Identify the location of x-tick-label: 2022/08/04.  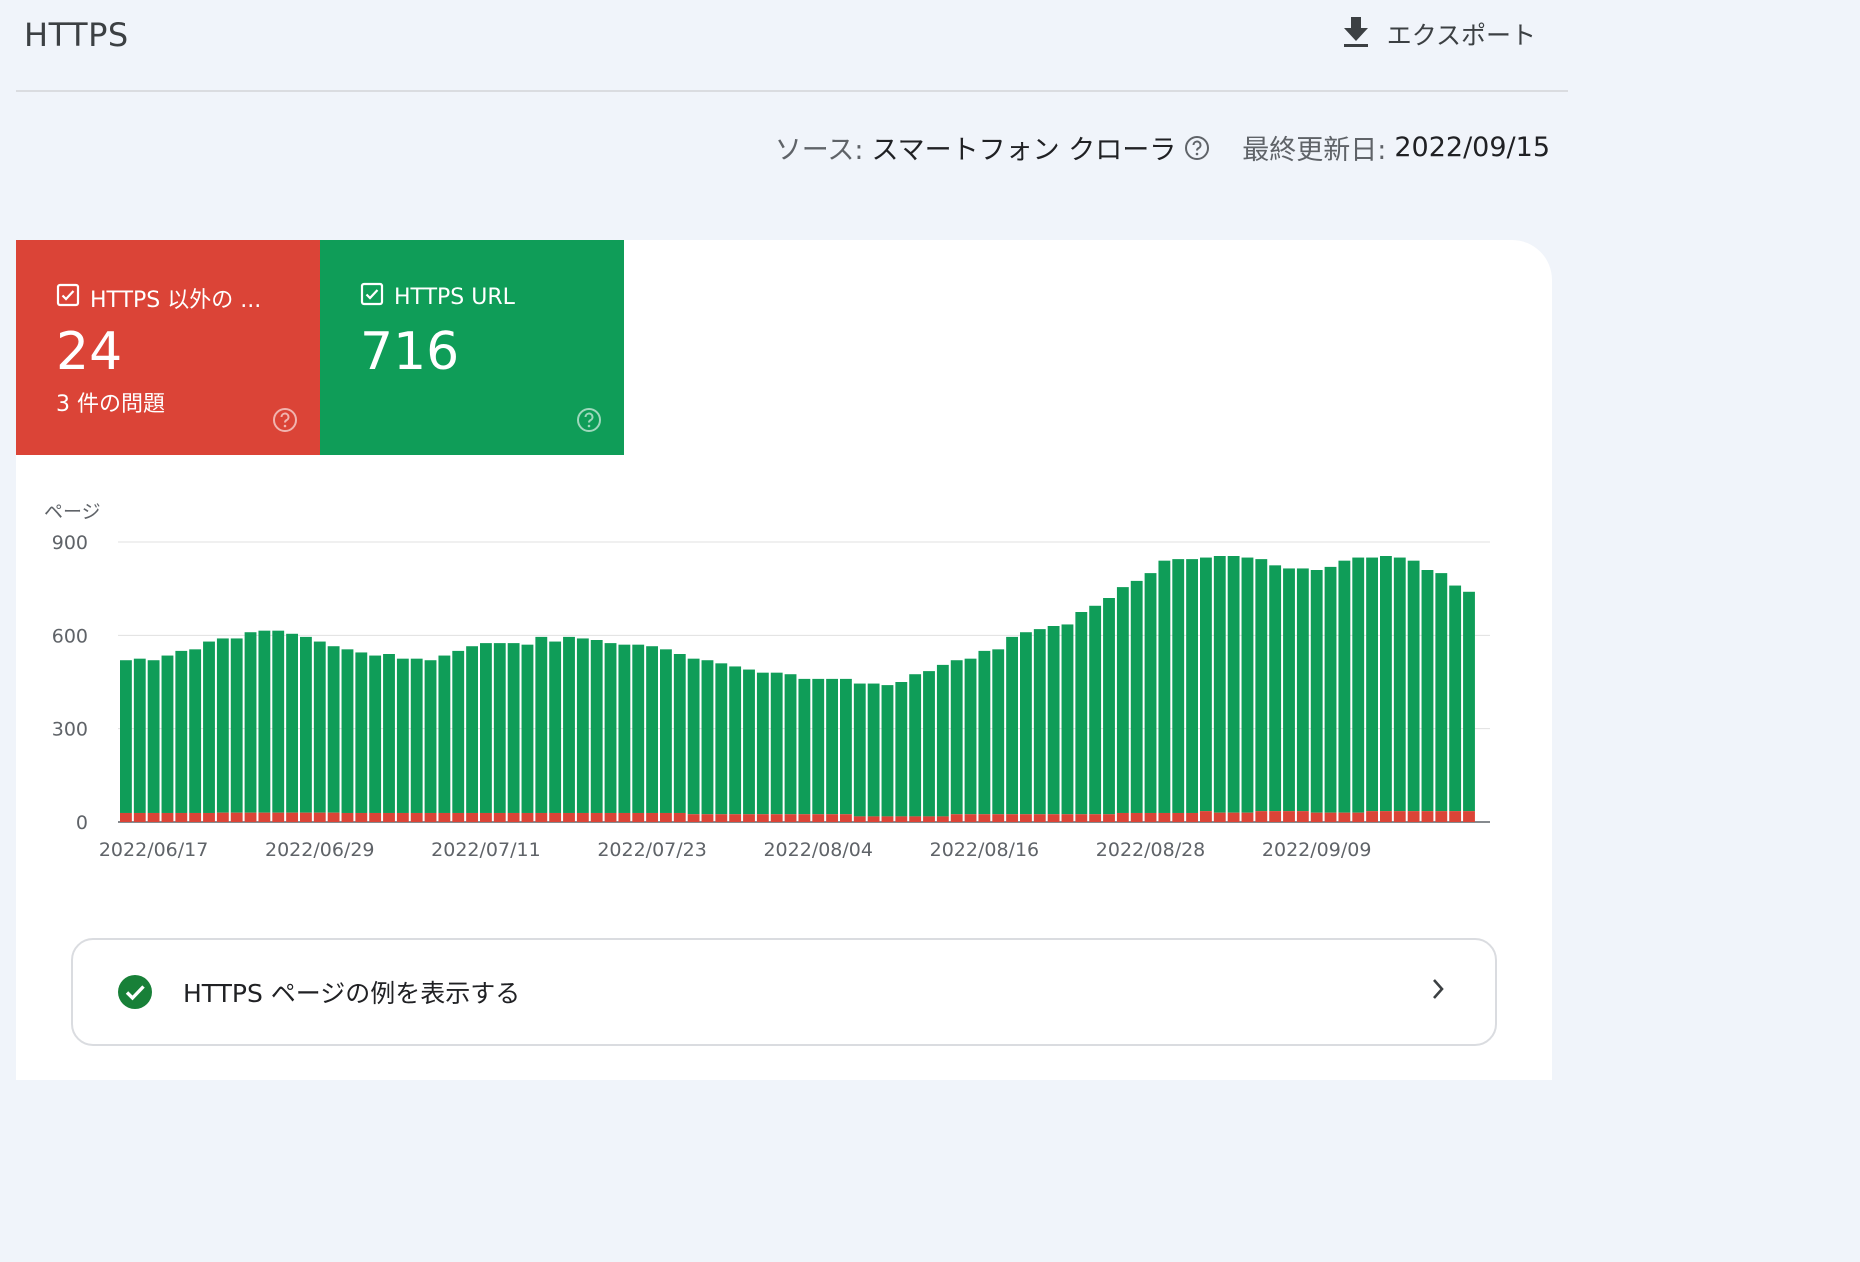
(818, 850).